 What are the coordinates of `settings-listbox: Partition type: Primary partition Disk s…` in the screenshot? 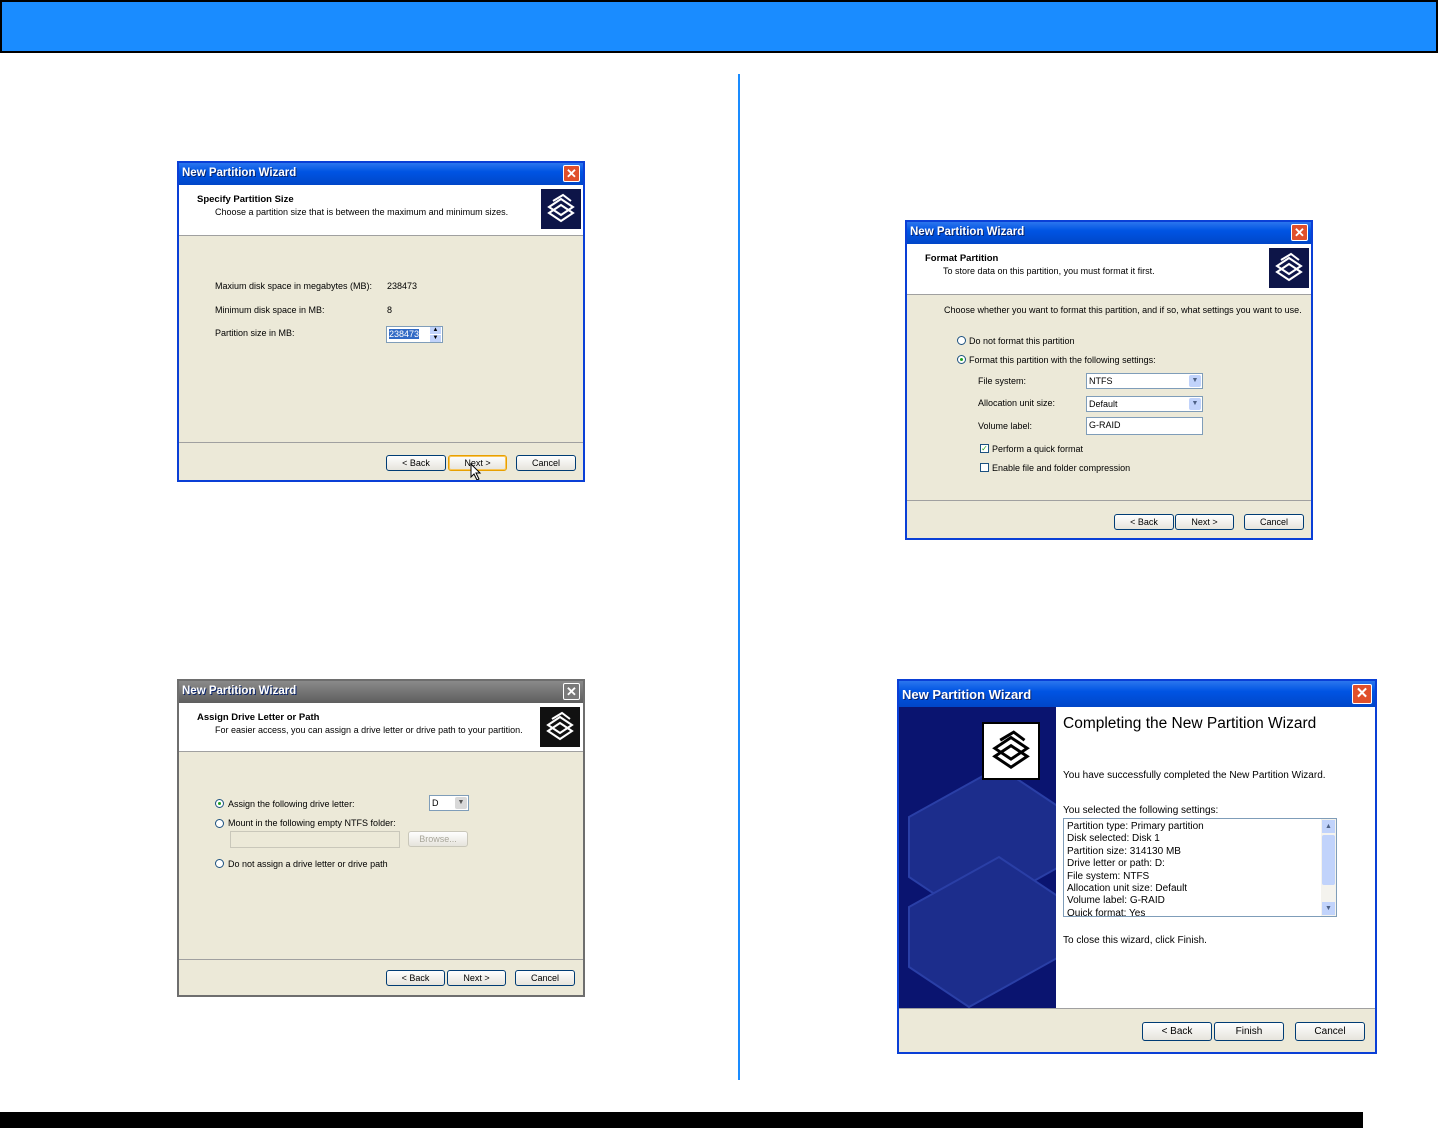 It's located at (1200, 867).